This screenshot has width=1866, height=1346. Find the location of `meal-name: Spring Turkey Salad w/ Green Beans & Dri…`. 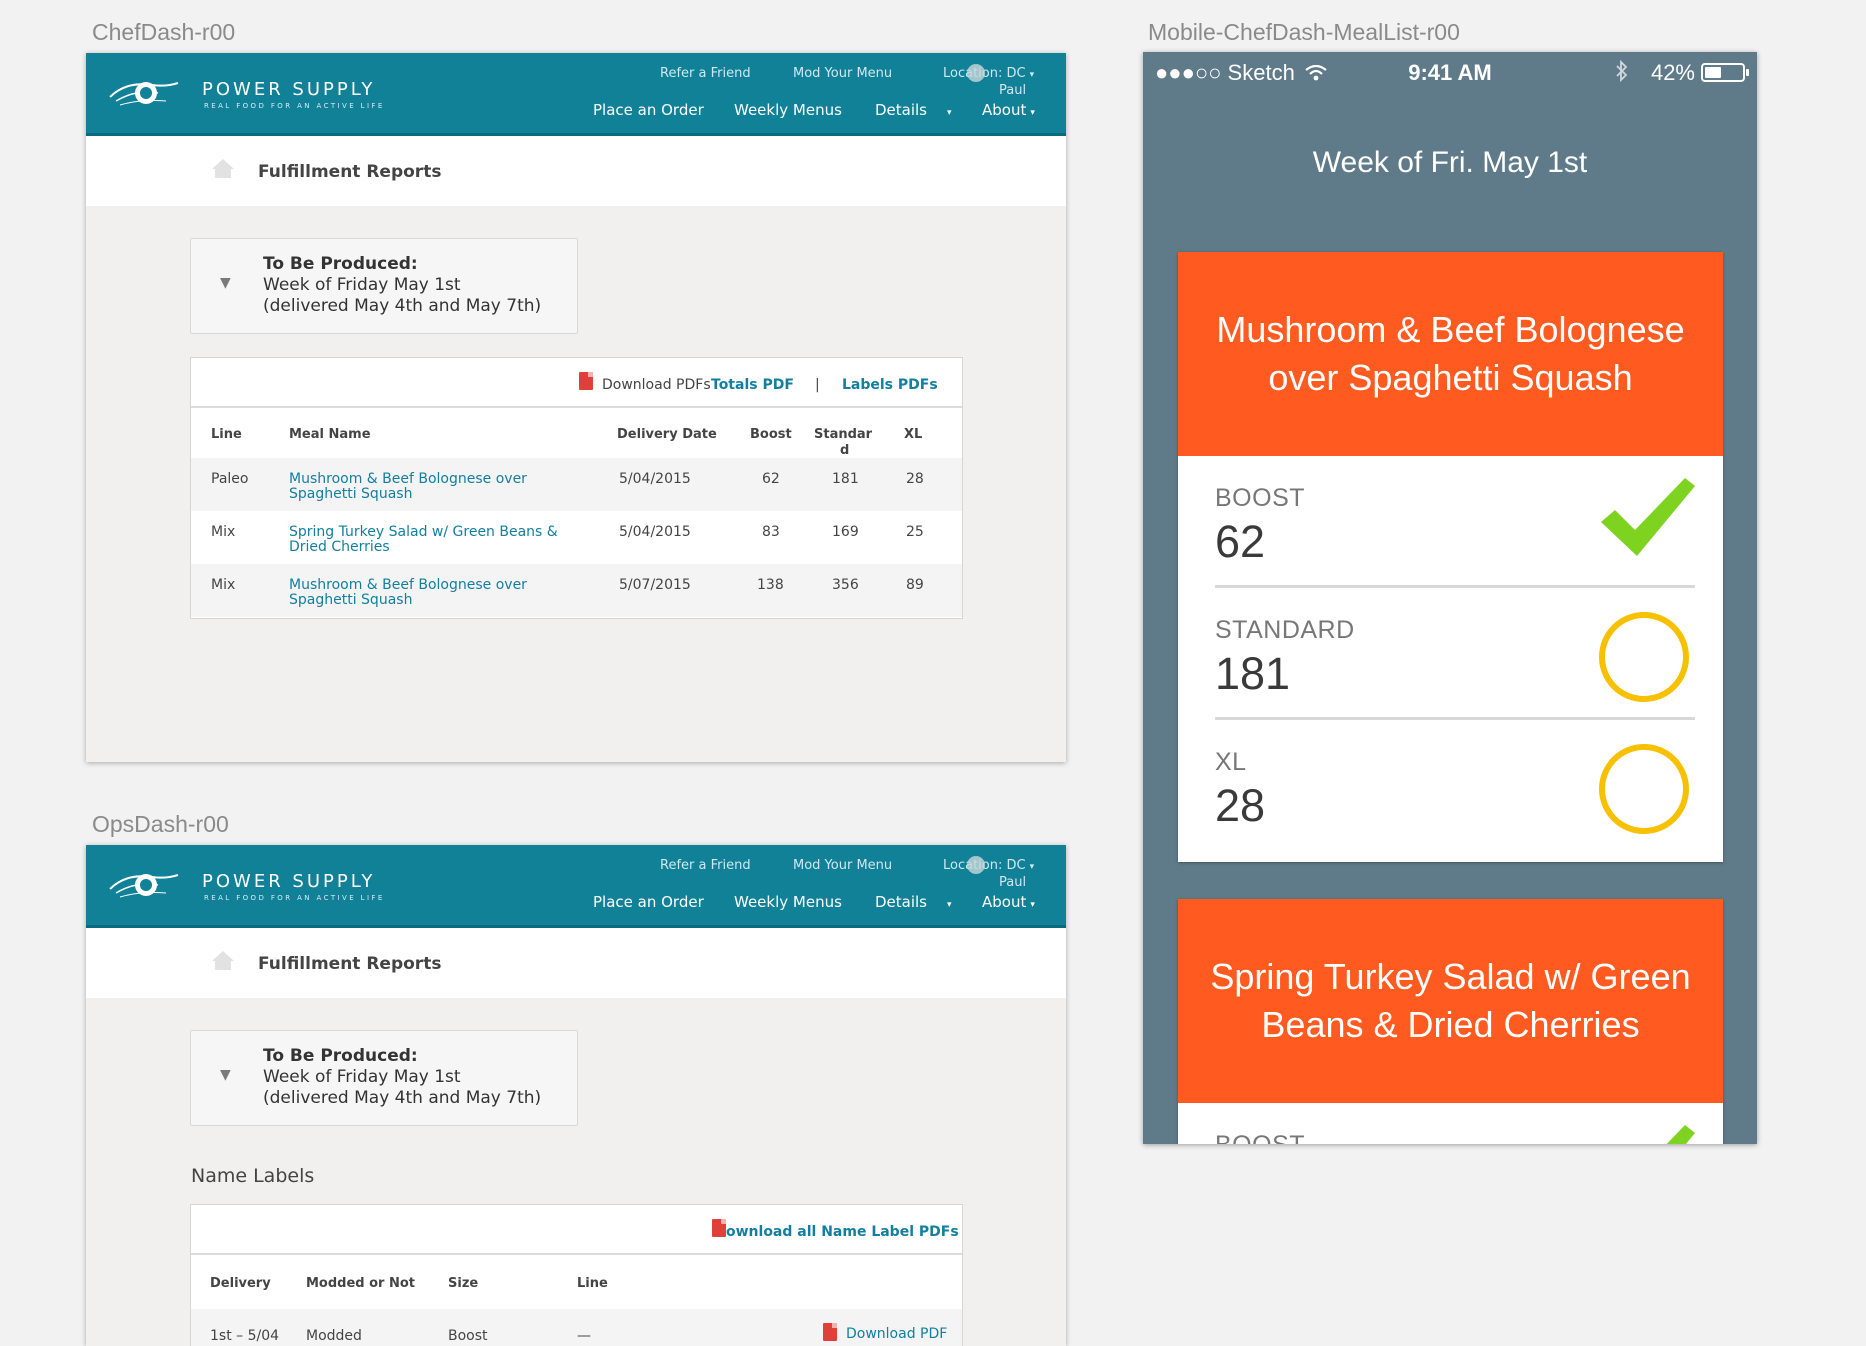

meal-name: Spring Turkey Salad w/ Green Beans & Dri… is located at coordinates (1450, 1000).